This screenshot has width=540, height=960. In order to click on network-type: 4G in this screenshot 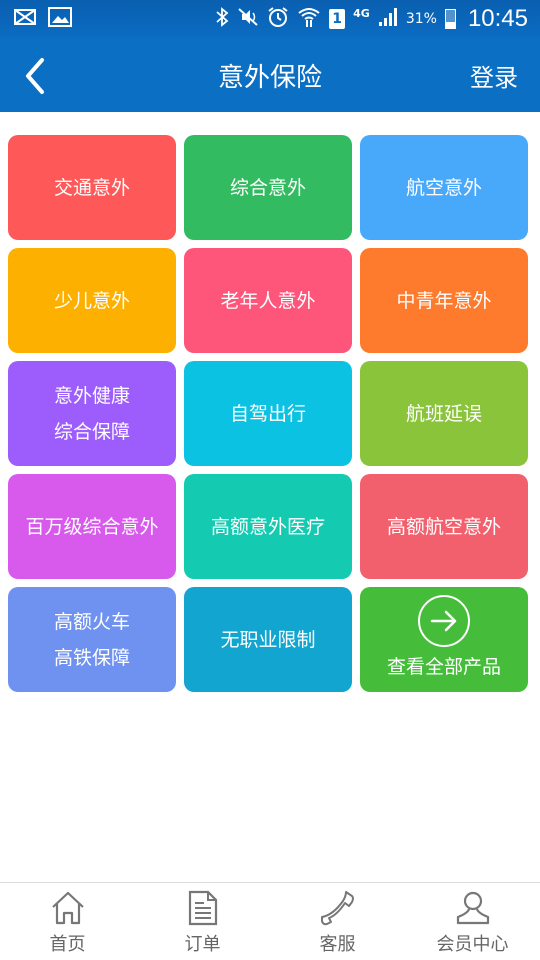, I will do `click(361, 13)`.